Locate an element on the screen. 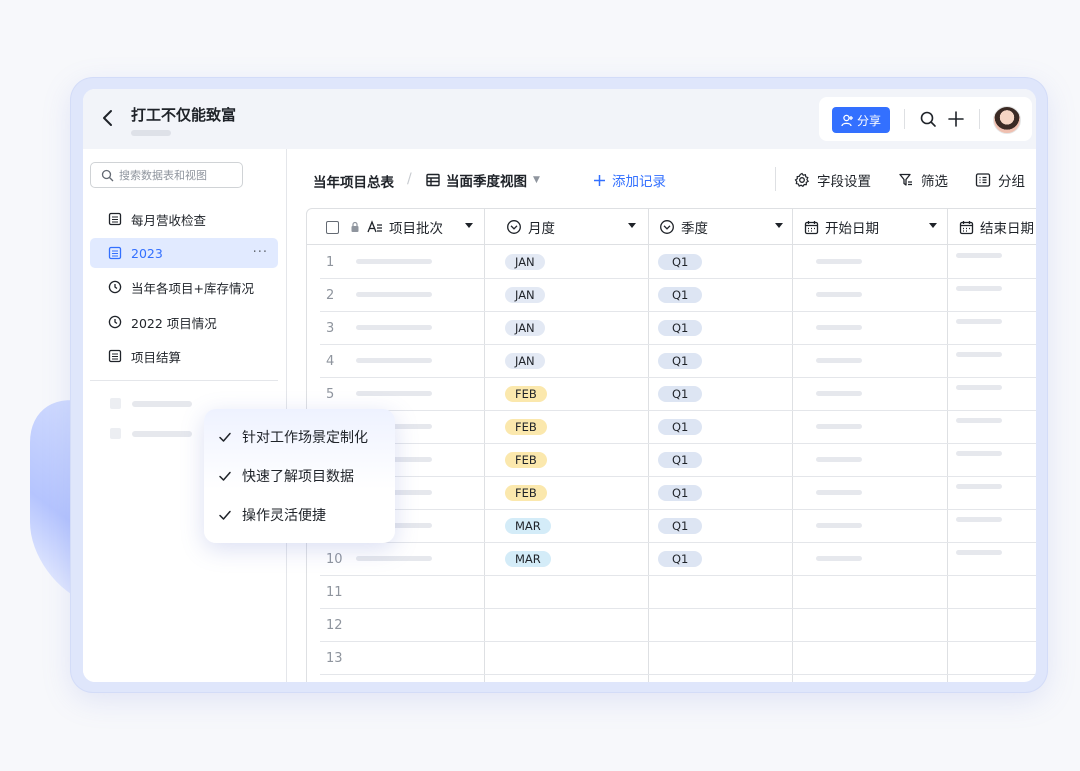  placeholder-icon is located at coordinates (115, 403).